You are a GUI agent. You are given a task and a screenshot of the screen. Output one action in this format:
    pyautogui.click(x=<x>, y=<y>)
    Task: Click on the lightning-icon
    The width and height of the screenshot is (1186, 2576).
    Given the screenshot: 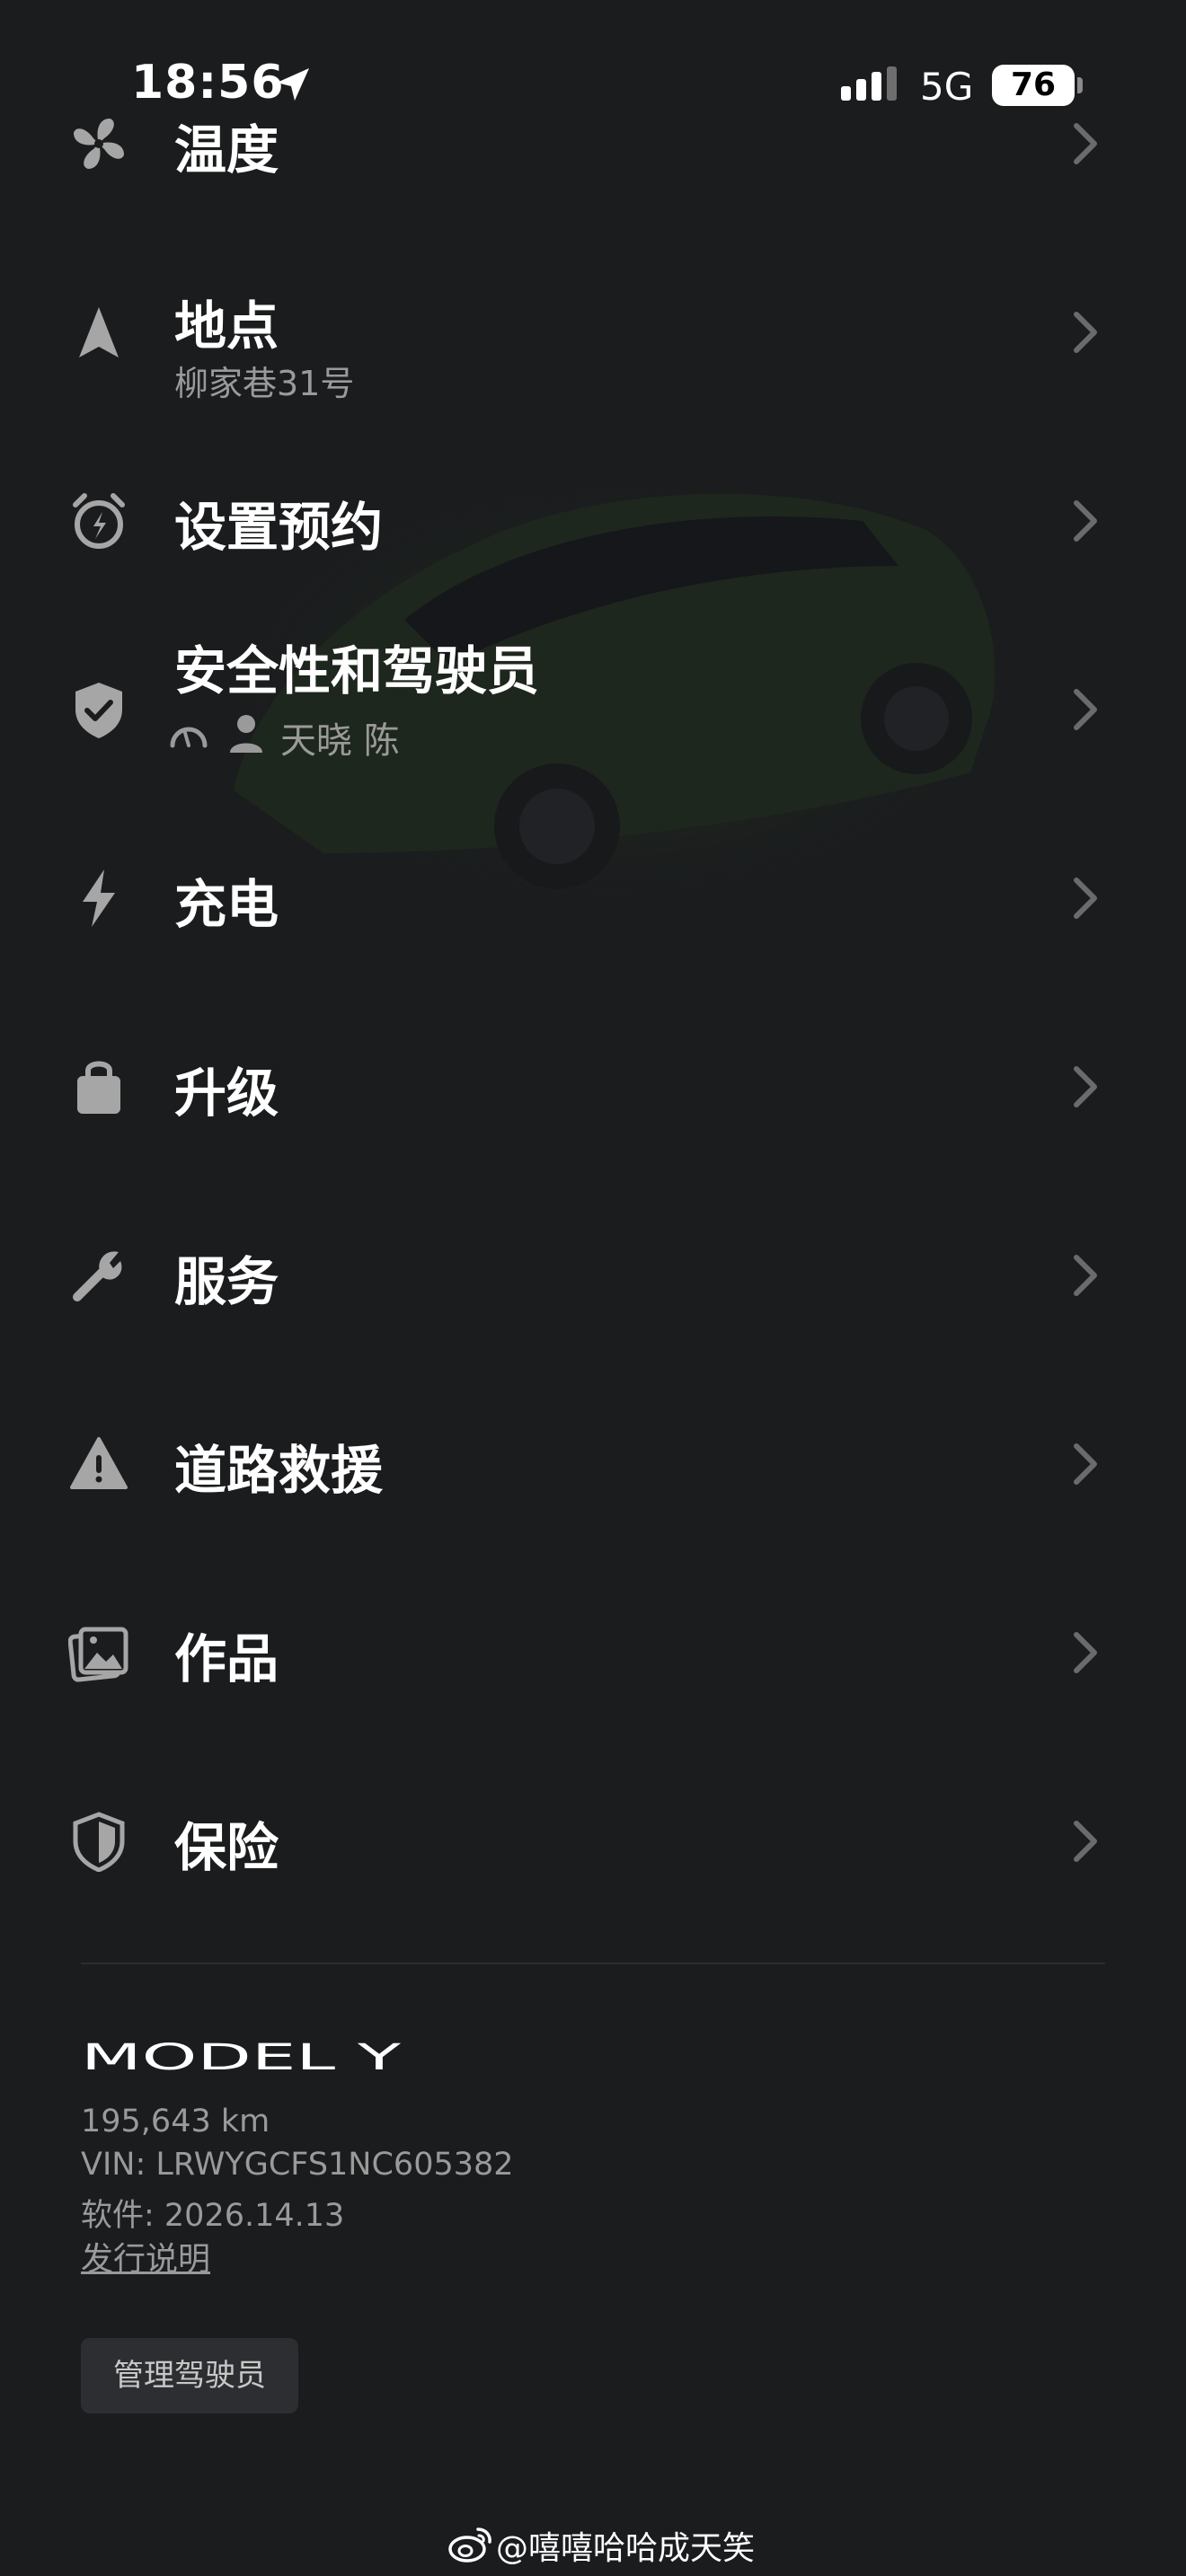 What is the action you would take?
    pyautogui.click(x=98, y=898)
    